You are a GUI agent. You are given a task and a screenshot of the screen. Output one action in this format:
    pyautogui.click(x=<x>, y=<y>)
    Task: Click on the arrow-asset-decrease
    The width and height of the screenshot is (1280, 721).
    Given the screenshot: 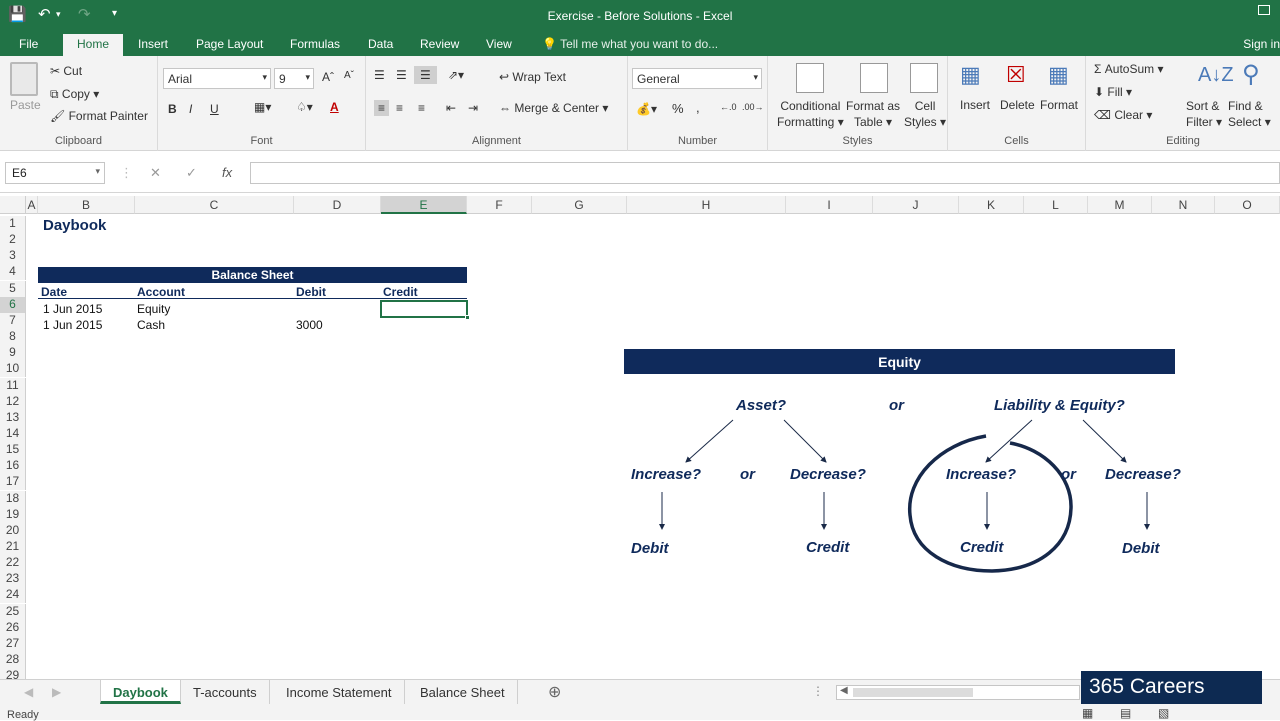 What is the action you would take?
    pyautogui.click(x=805, y=441)
    